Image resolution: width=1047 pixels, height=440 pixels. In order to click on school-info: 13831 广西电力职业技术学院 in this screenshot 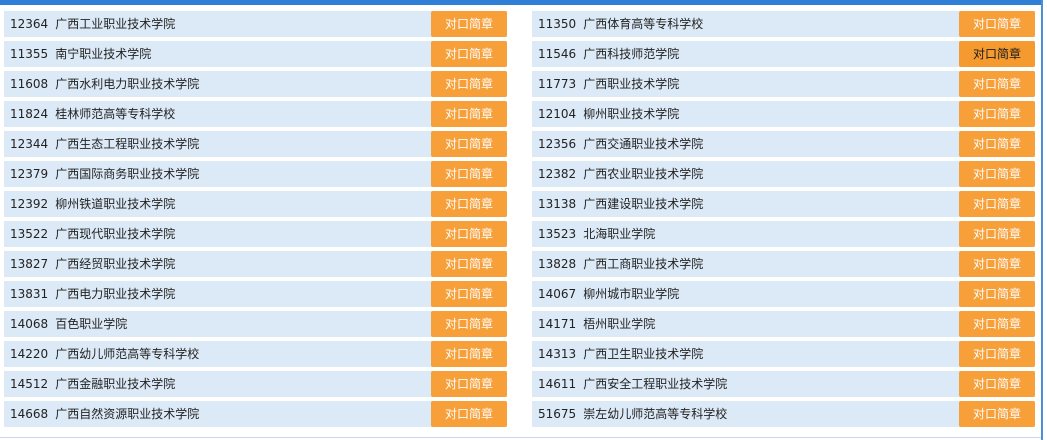, I will do `click(92, 294)`.